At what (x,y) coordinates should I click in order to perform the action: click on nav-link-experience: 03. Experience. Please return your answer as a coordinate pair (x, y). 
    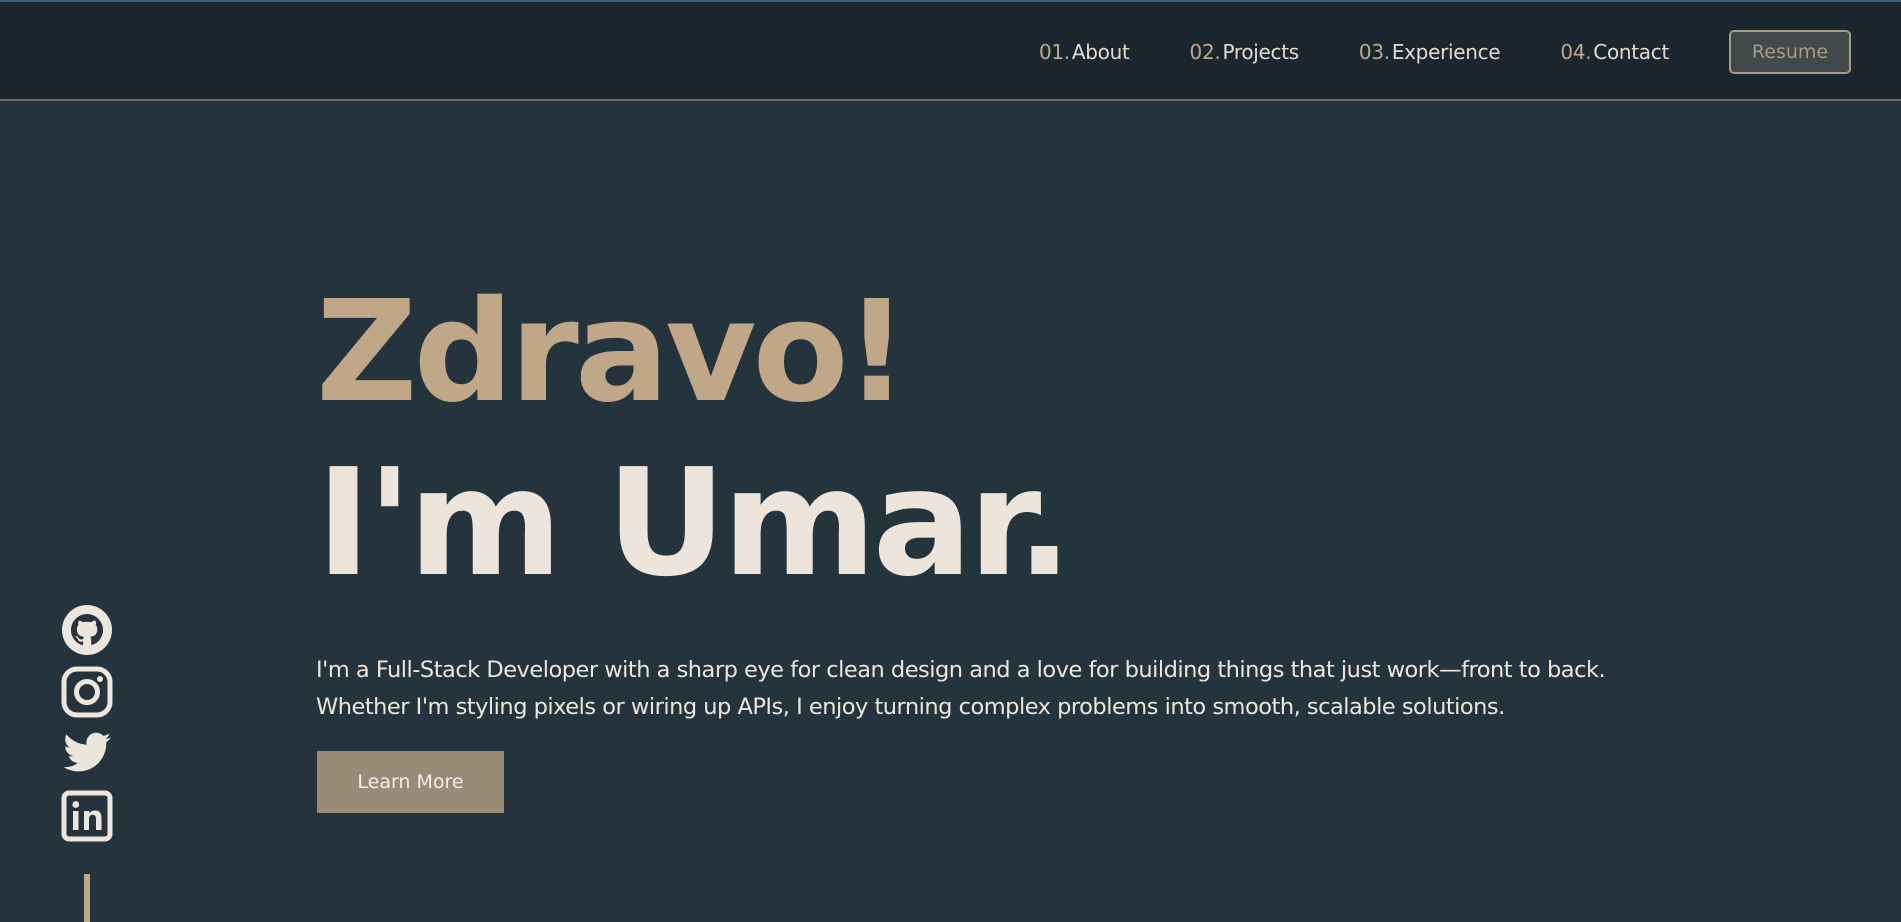
    Looking at the image, I should click on (1429, 51).